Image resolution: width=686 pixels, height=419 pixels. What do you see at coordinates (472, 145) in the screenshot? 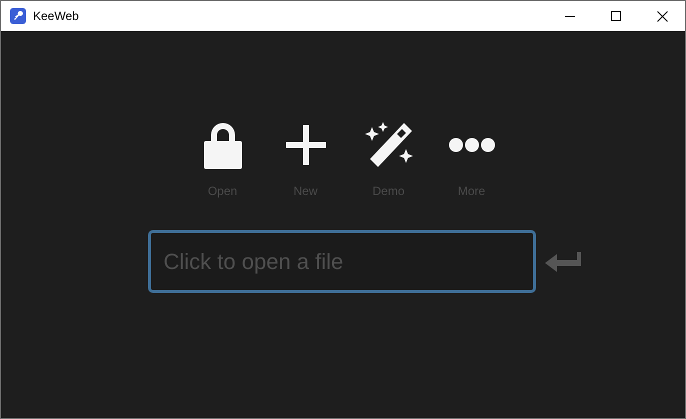
I see `more-dots-icon` at bounding box center [472, 145].